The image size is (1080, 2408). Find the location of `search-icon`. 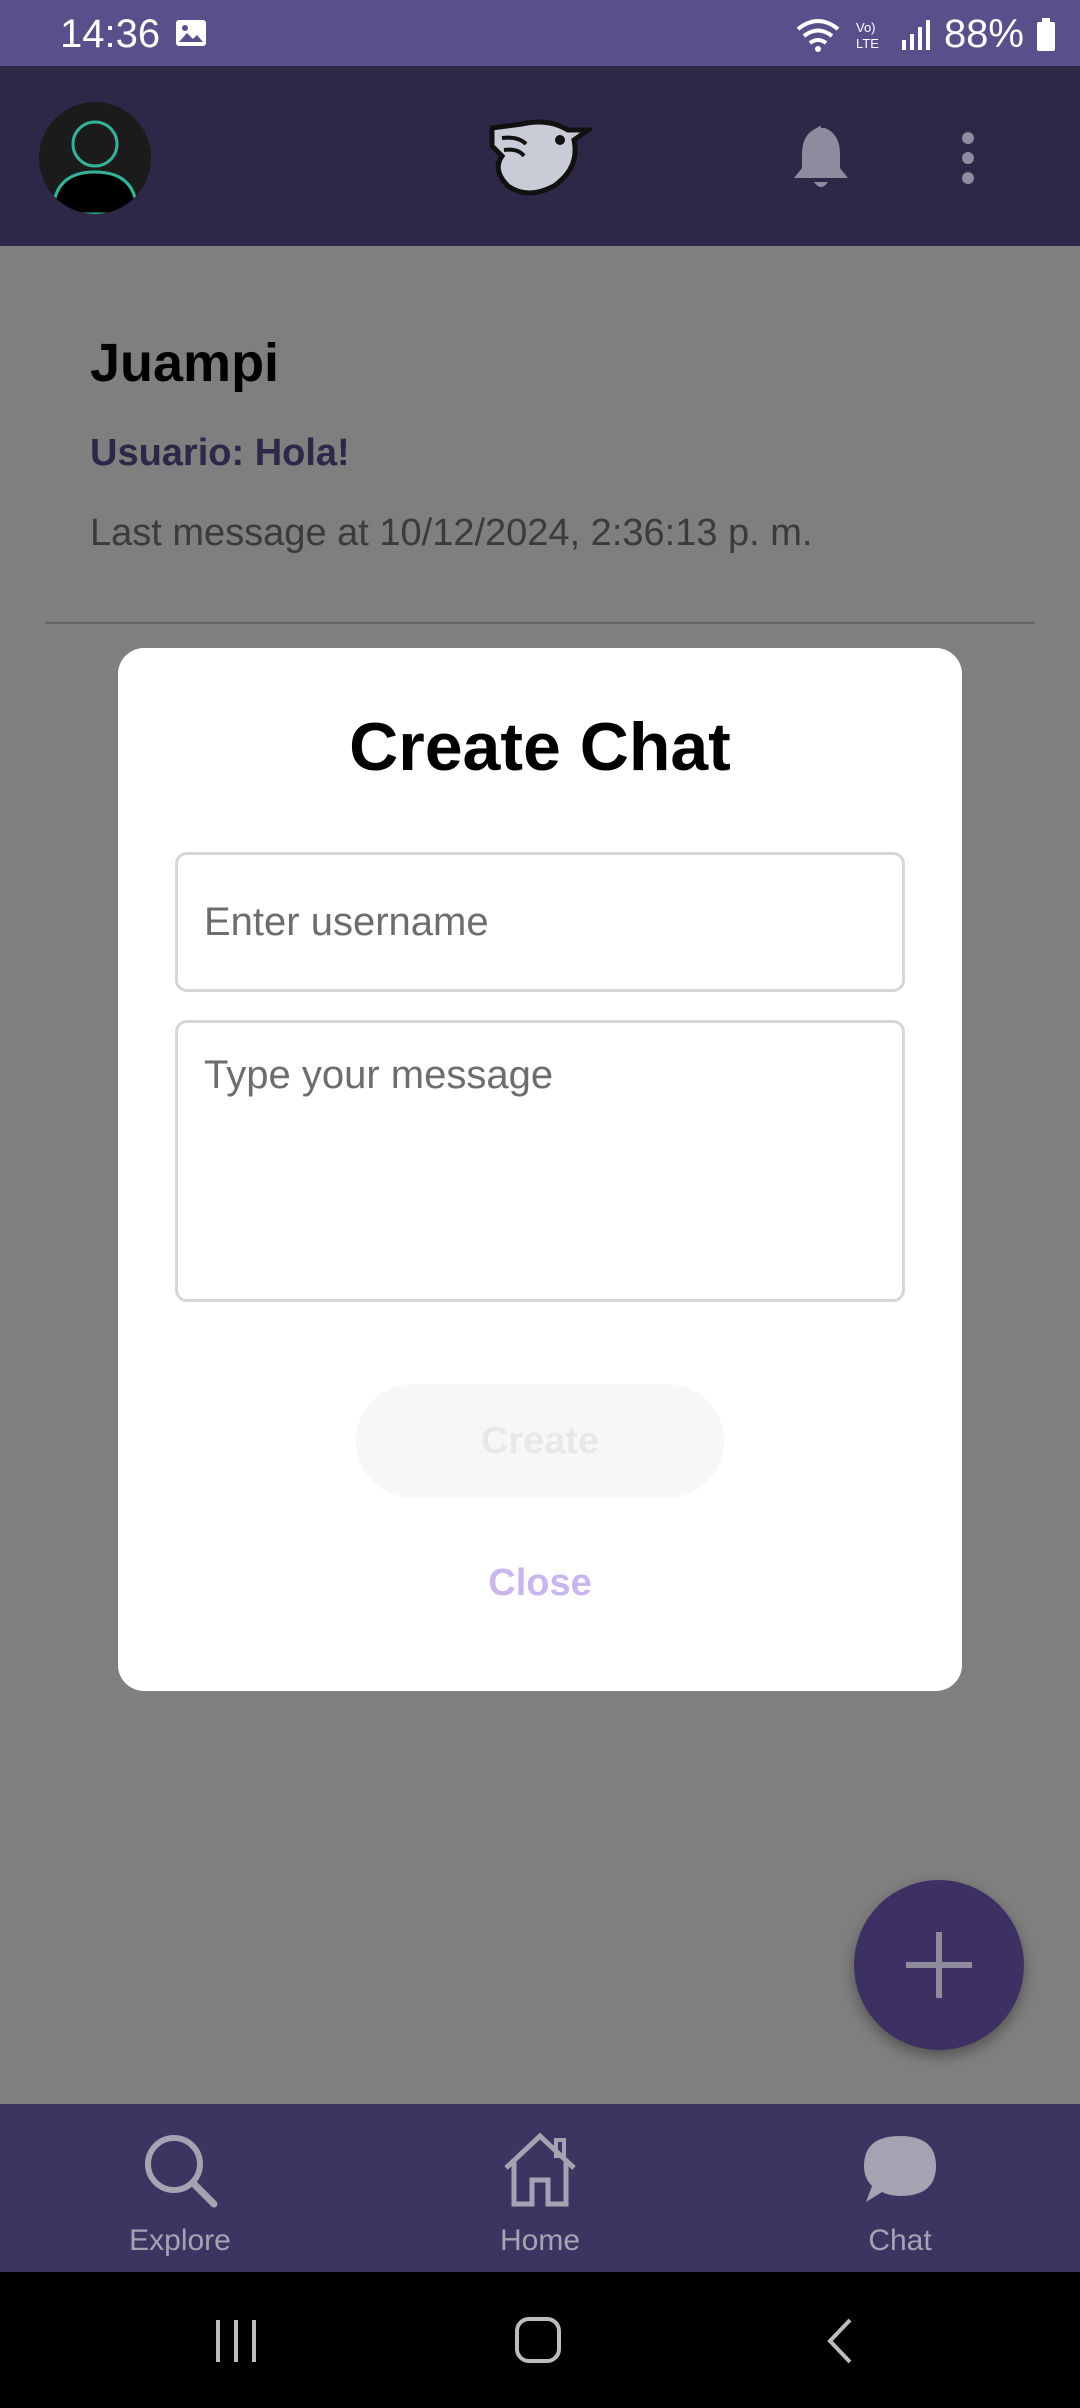

search-icon is located at coordinates (181, 2171).